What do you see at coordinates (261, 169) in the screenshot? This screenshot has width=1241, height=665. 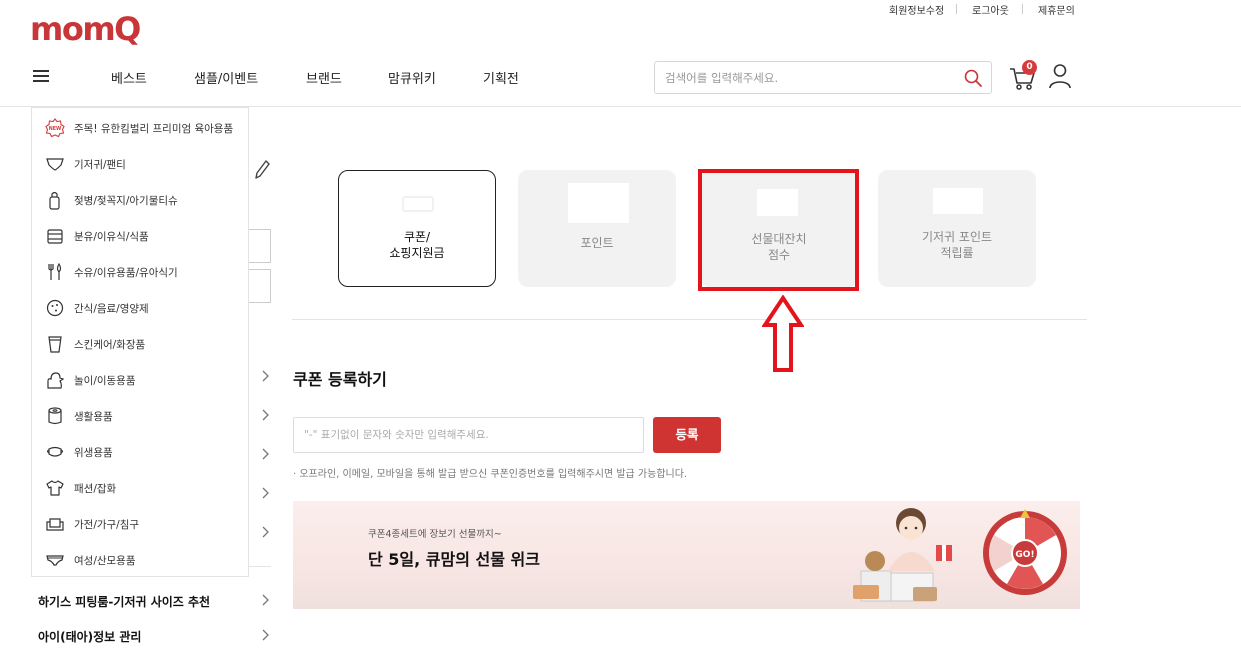 I see `pencil-edit-icon` at bounding box center [261, 169].